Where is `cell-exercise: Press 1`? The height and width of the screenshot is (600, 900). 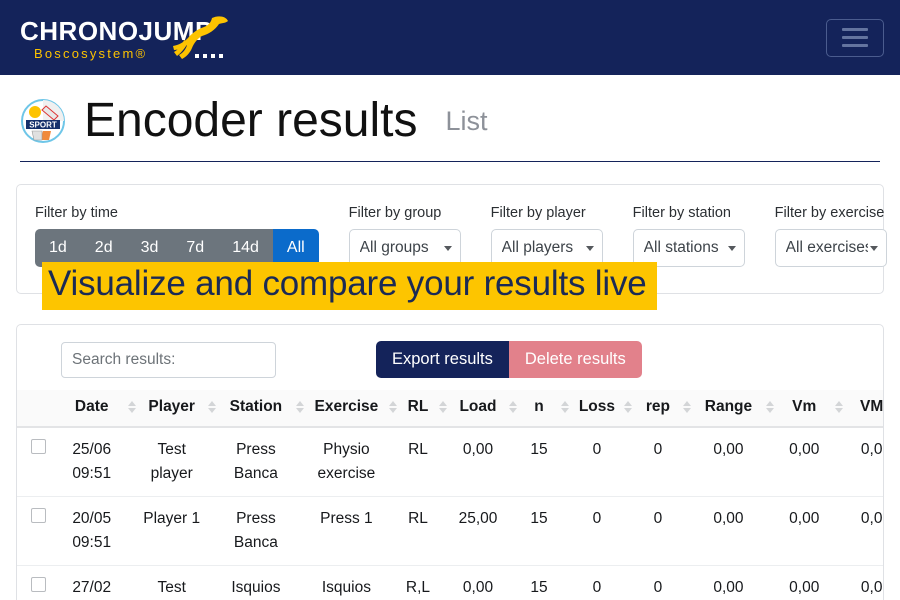
cell-exercise: Press 1 is located at coordinates (346, 531).